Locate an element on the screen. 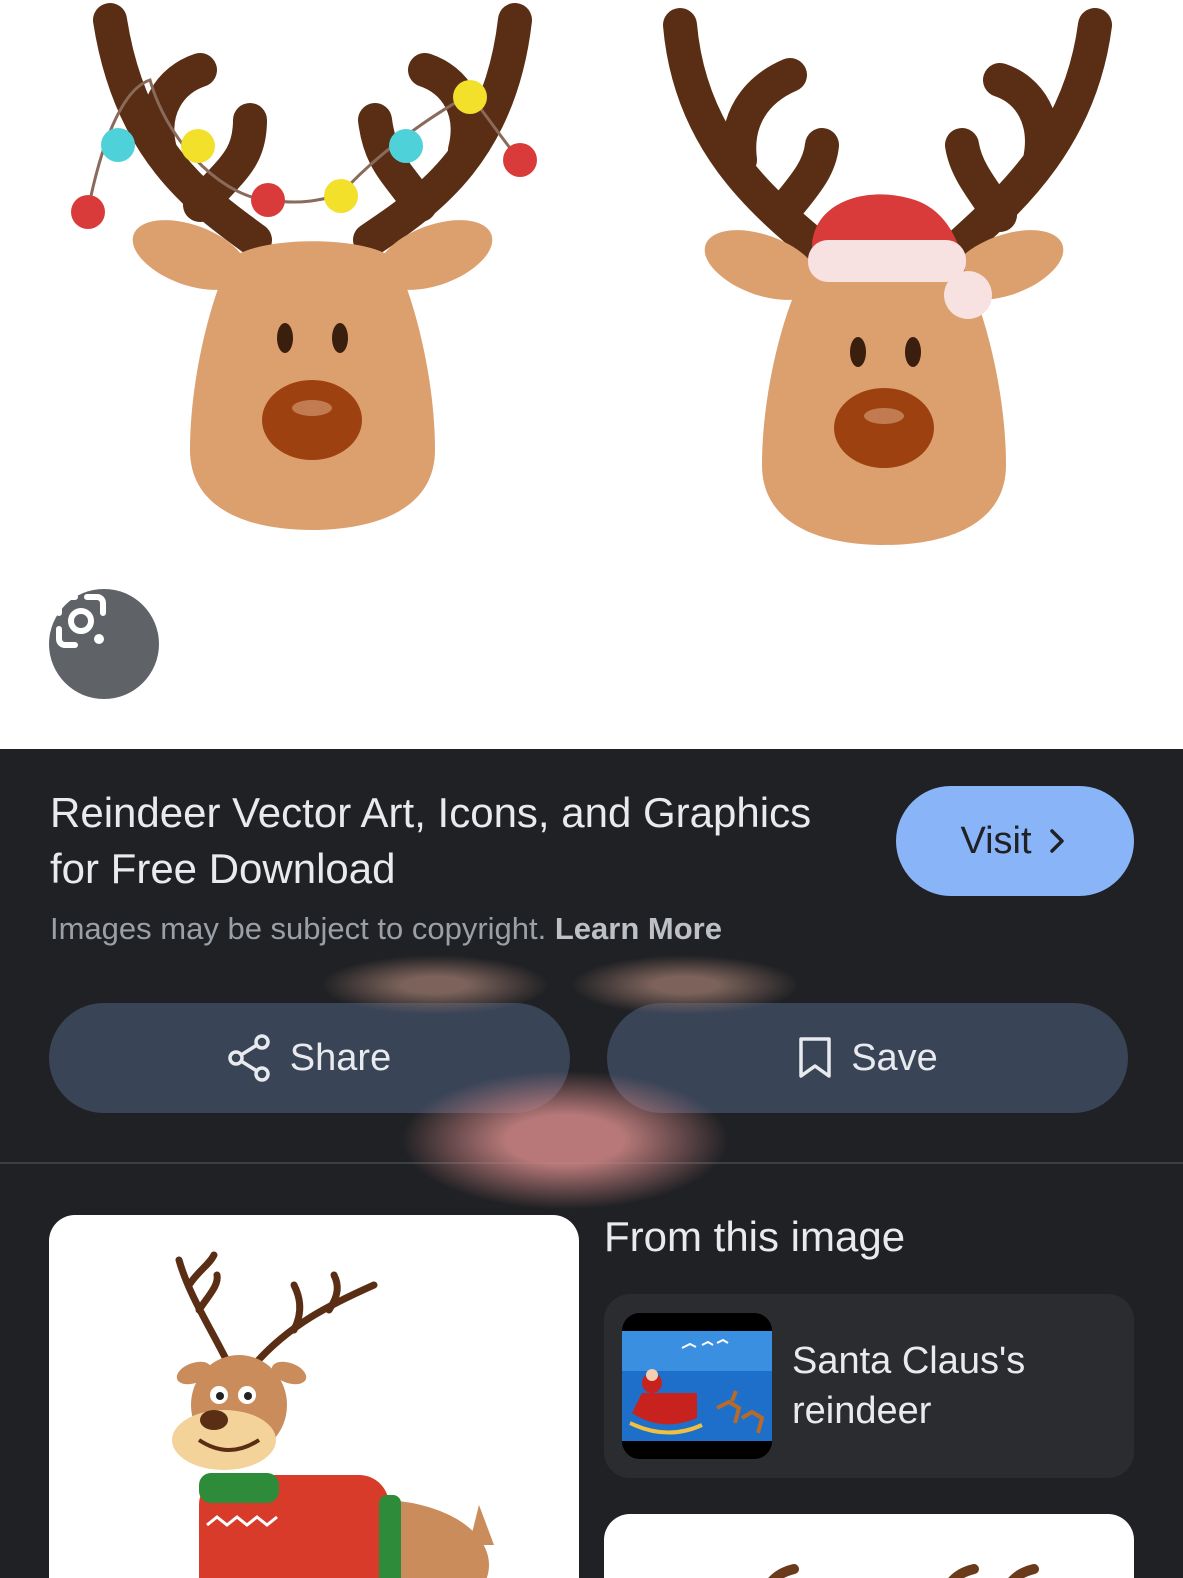 Image resolution: width=1183 pixels, height=1578 pixels. divider is located at coordinates (591, 1163).